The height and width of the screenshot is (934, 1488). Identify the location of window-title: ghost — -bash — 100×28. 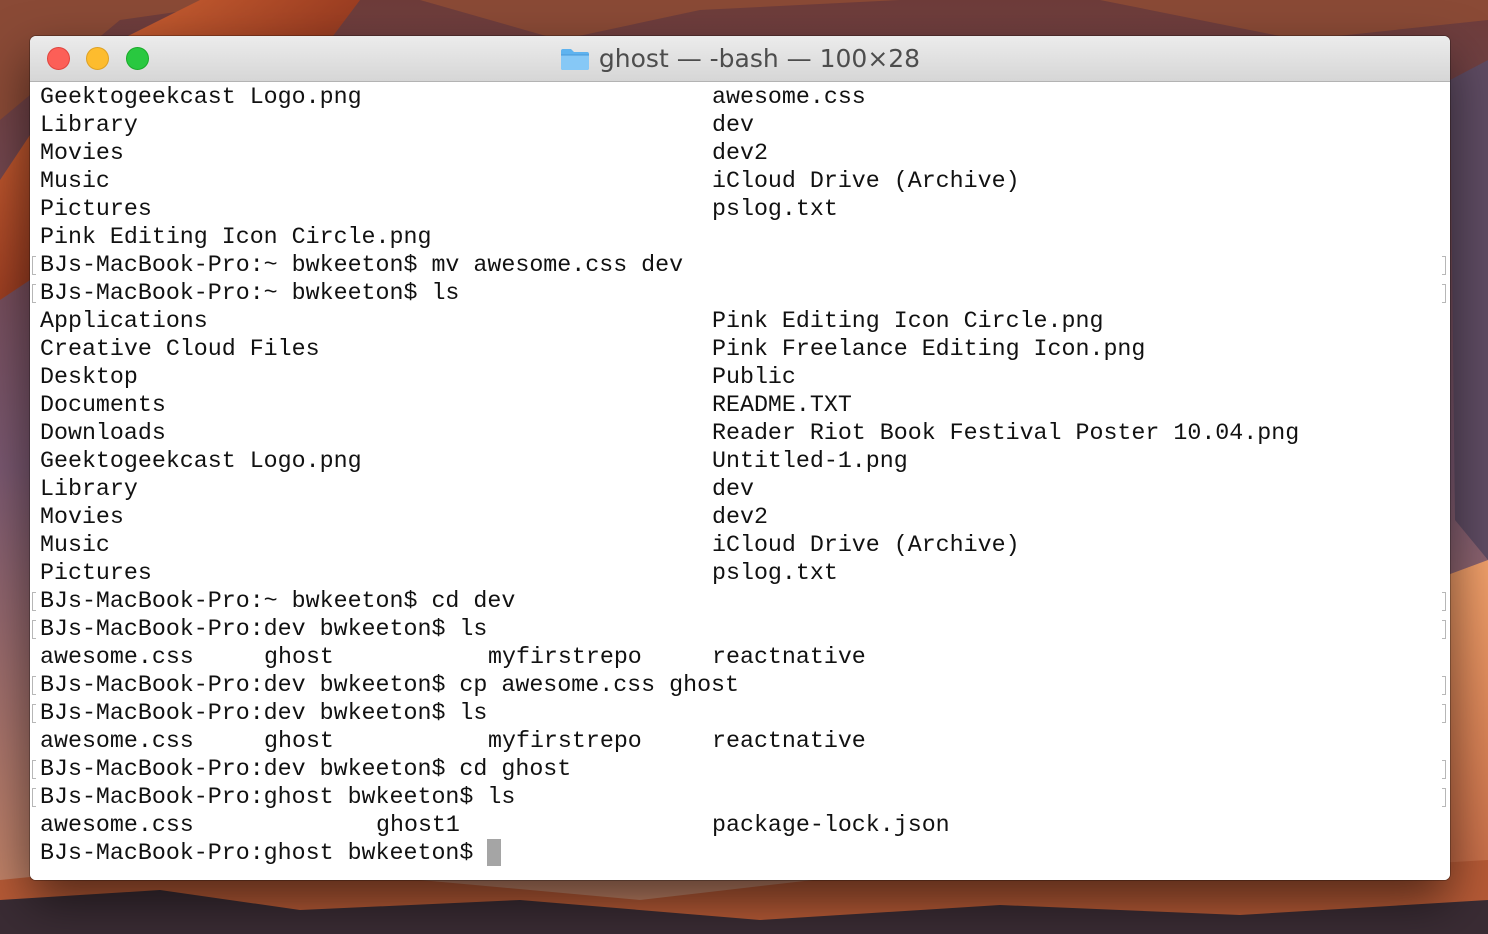
(759, 58).